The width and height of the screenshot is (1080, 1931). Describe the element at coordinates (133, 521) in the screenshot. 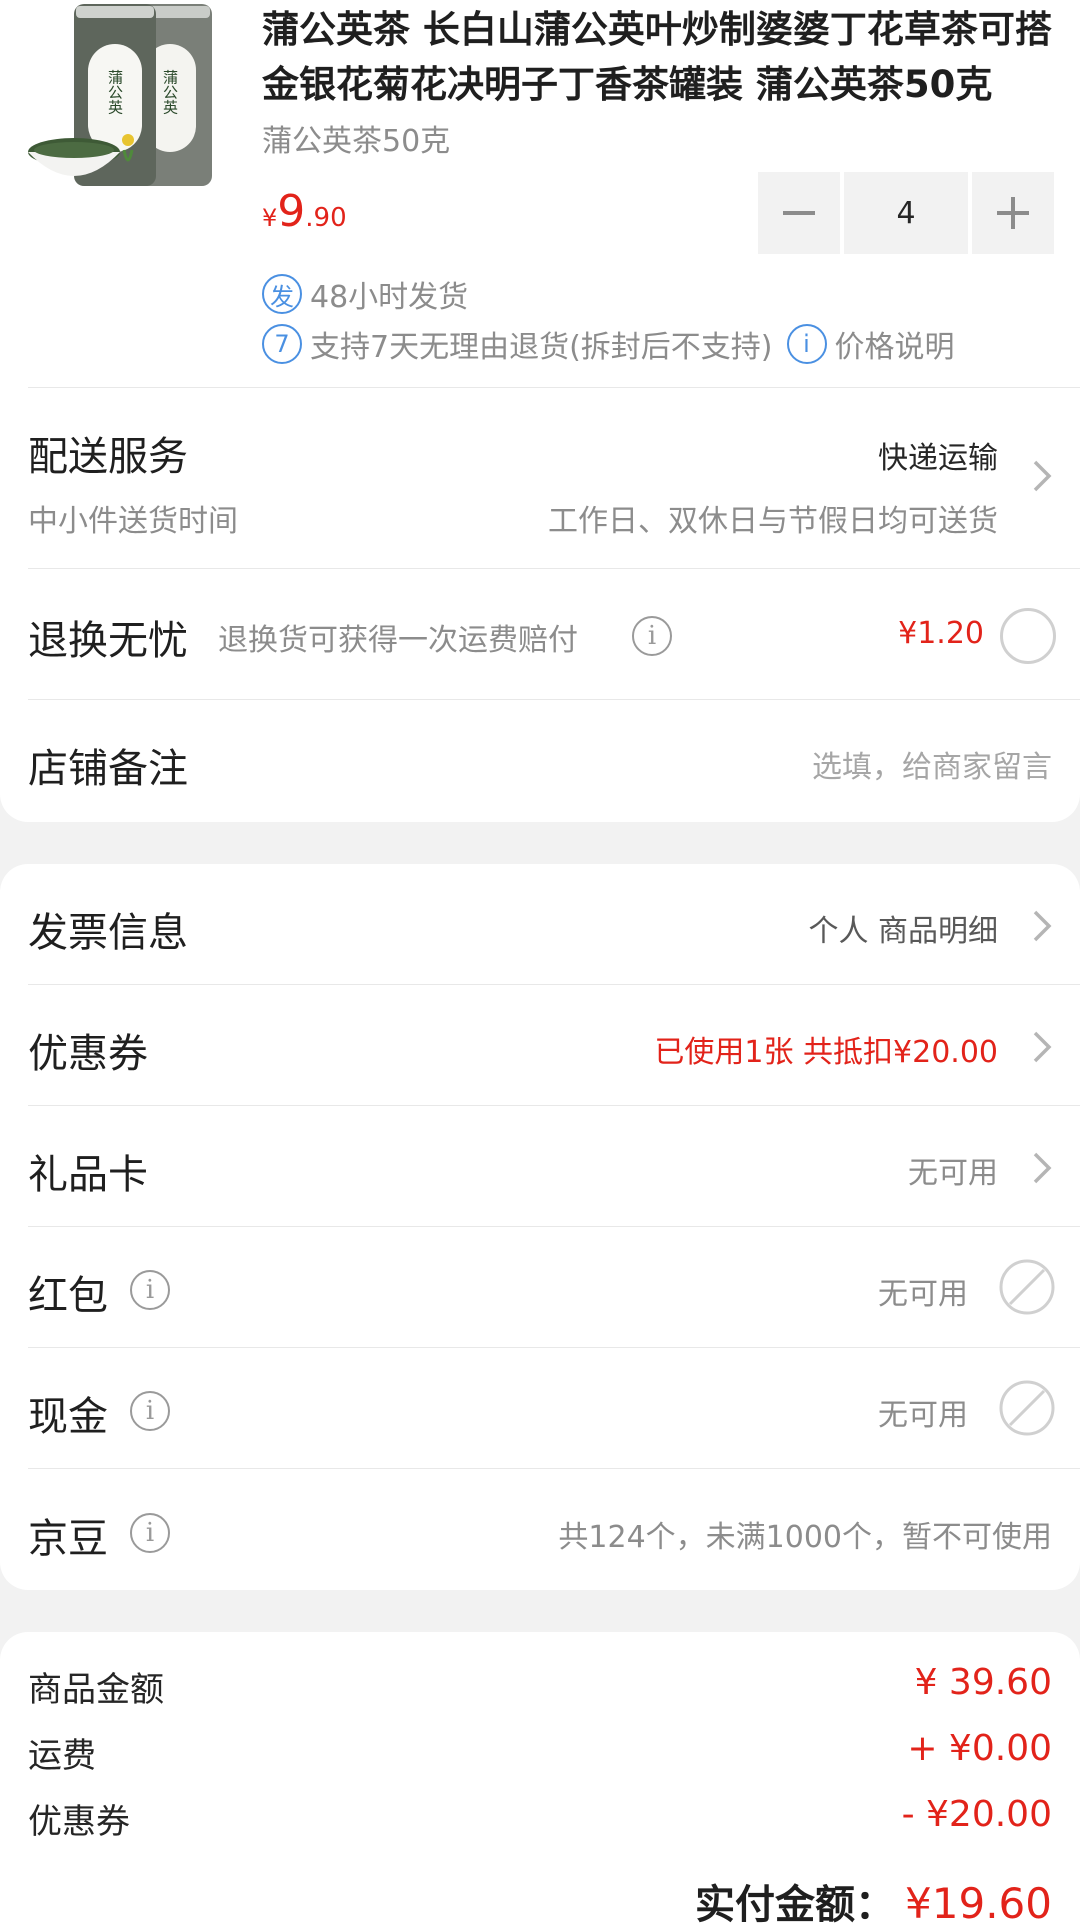

I see `delivery-subtitle: 中小件送货时间` at that location.